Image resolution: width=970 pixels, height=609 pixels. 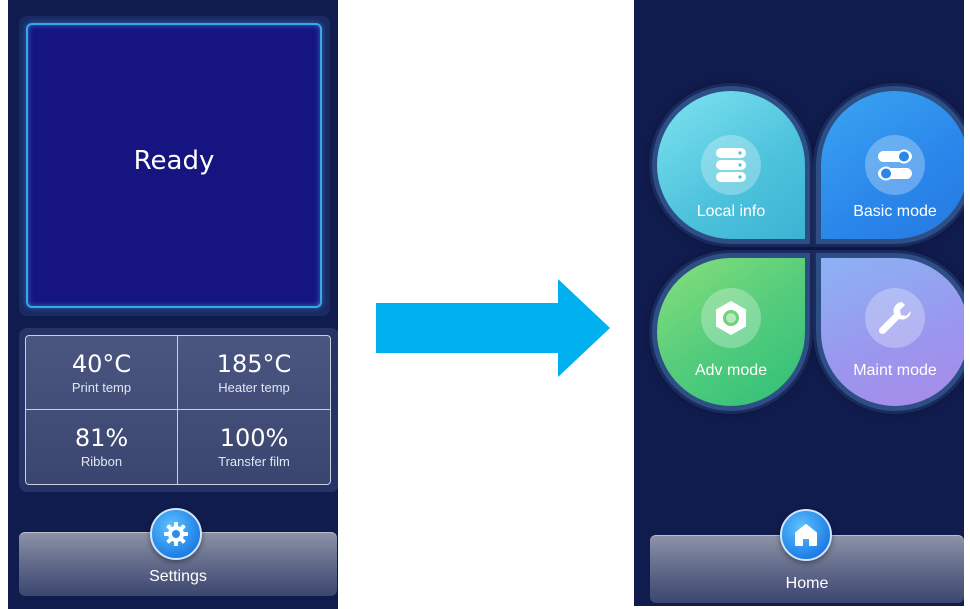 What do you see at coordinates (493, 328) in the screenshot?
I see `arrow-right-icon` at bounding box center [493, 328].